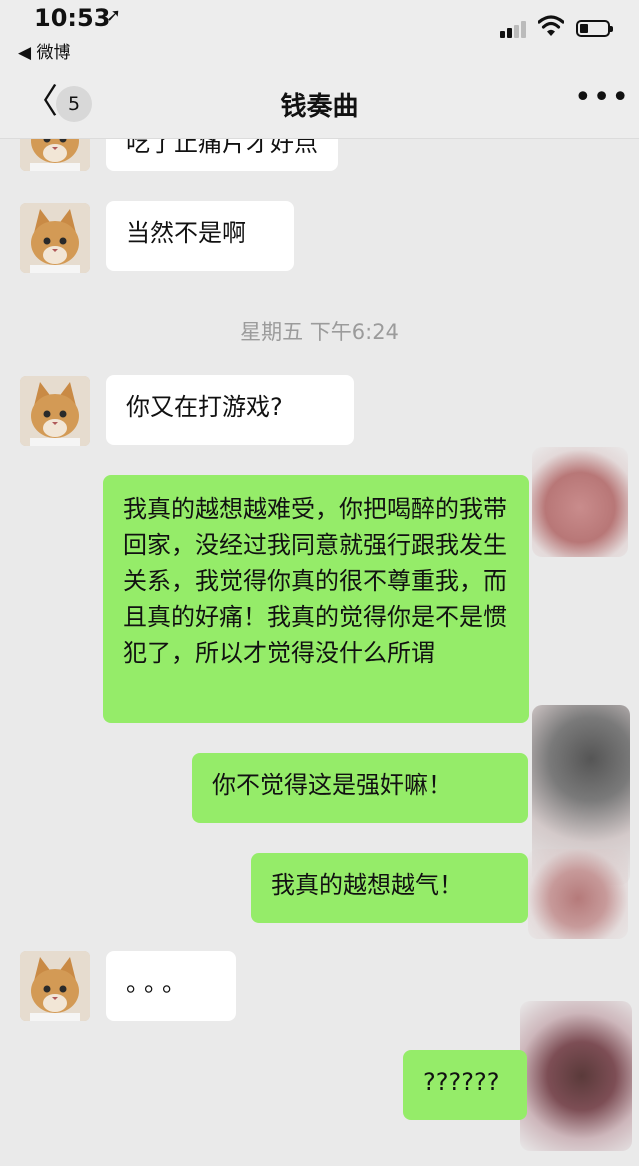 The height and width of the screenshot is (1166, 639). I want to click on more-dots-icon: •••, so click(602, 97).